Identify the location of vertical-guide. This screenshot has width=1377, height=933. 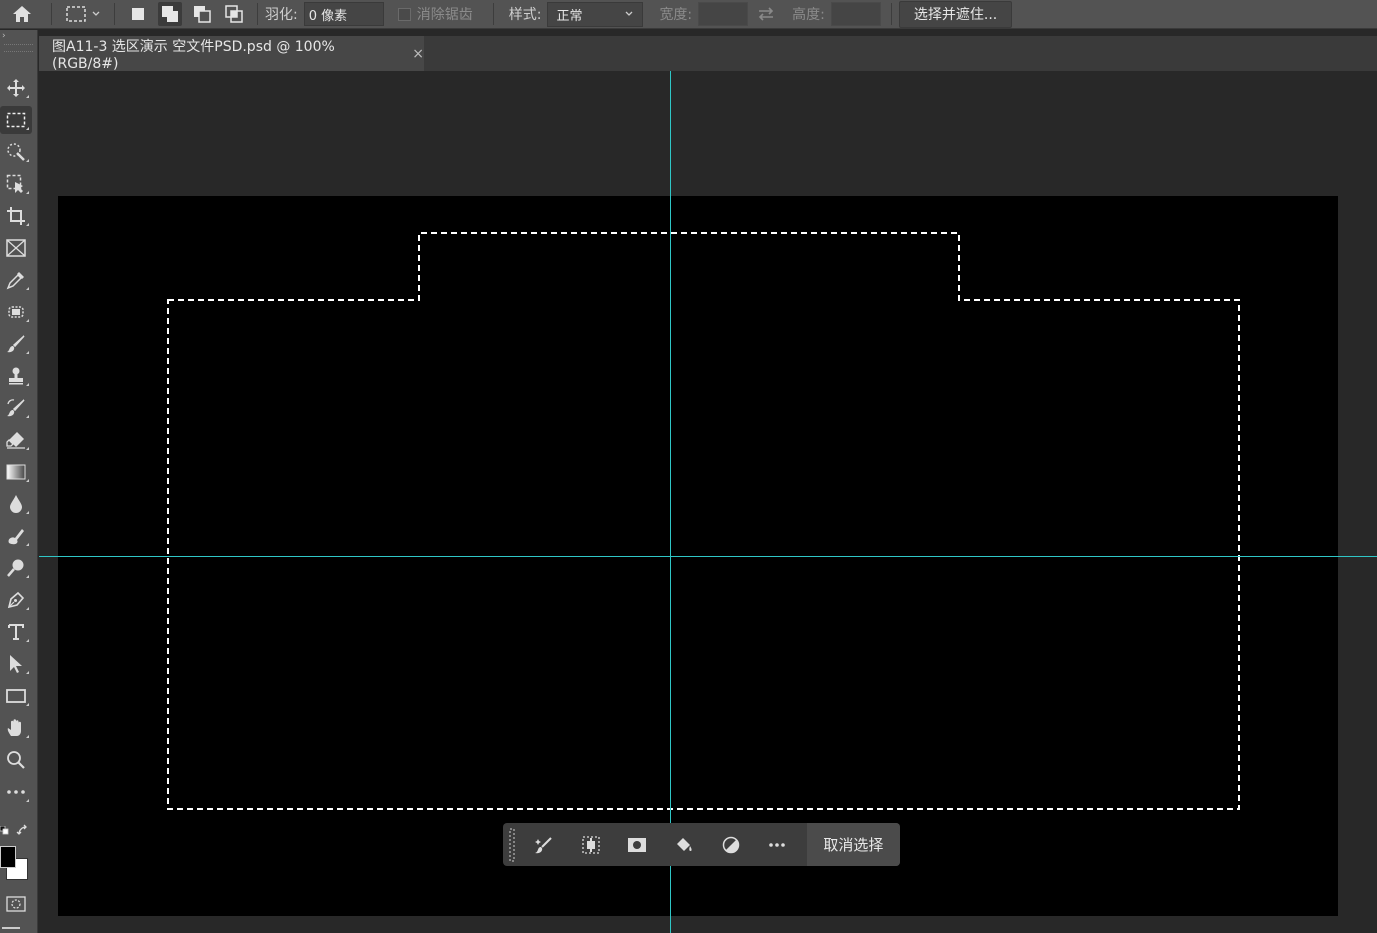
(670, 502).